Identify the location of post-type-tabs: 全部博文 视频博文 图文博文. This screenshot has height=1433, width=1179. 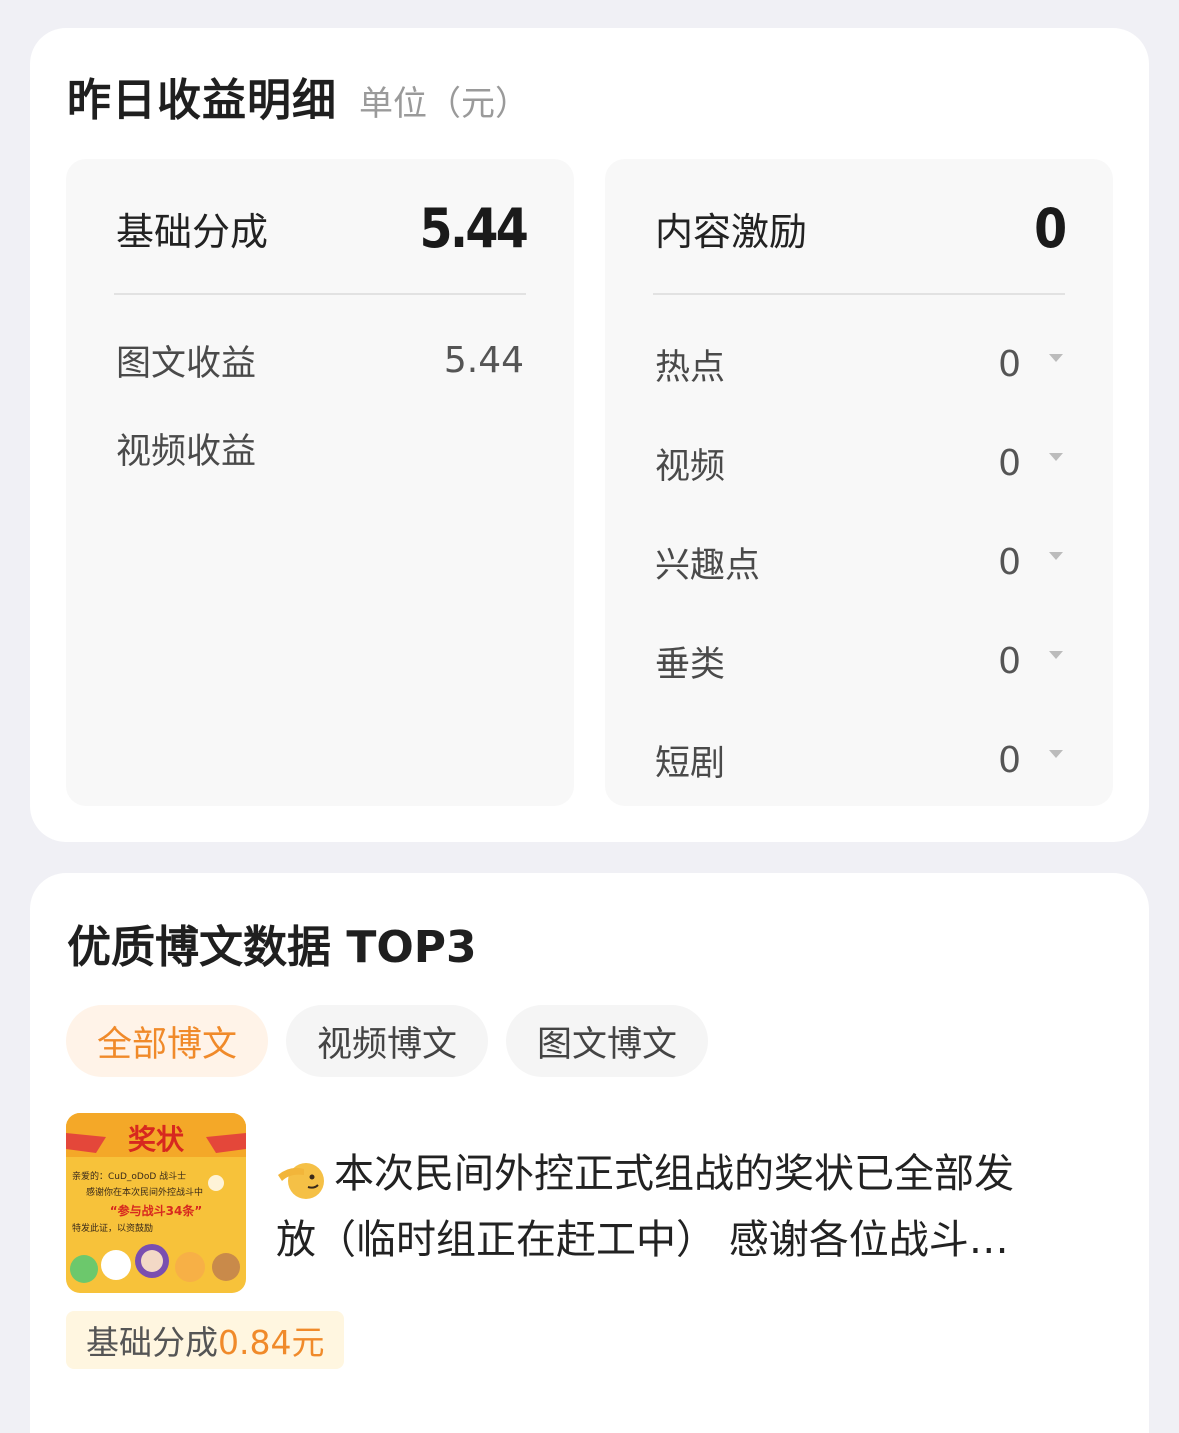
(387, 1041).